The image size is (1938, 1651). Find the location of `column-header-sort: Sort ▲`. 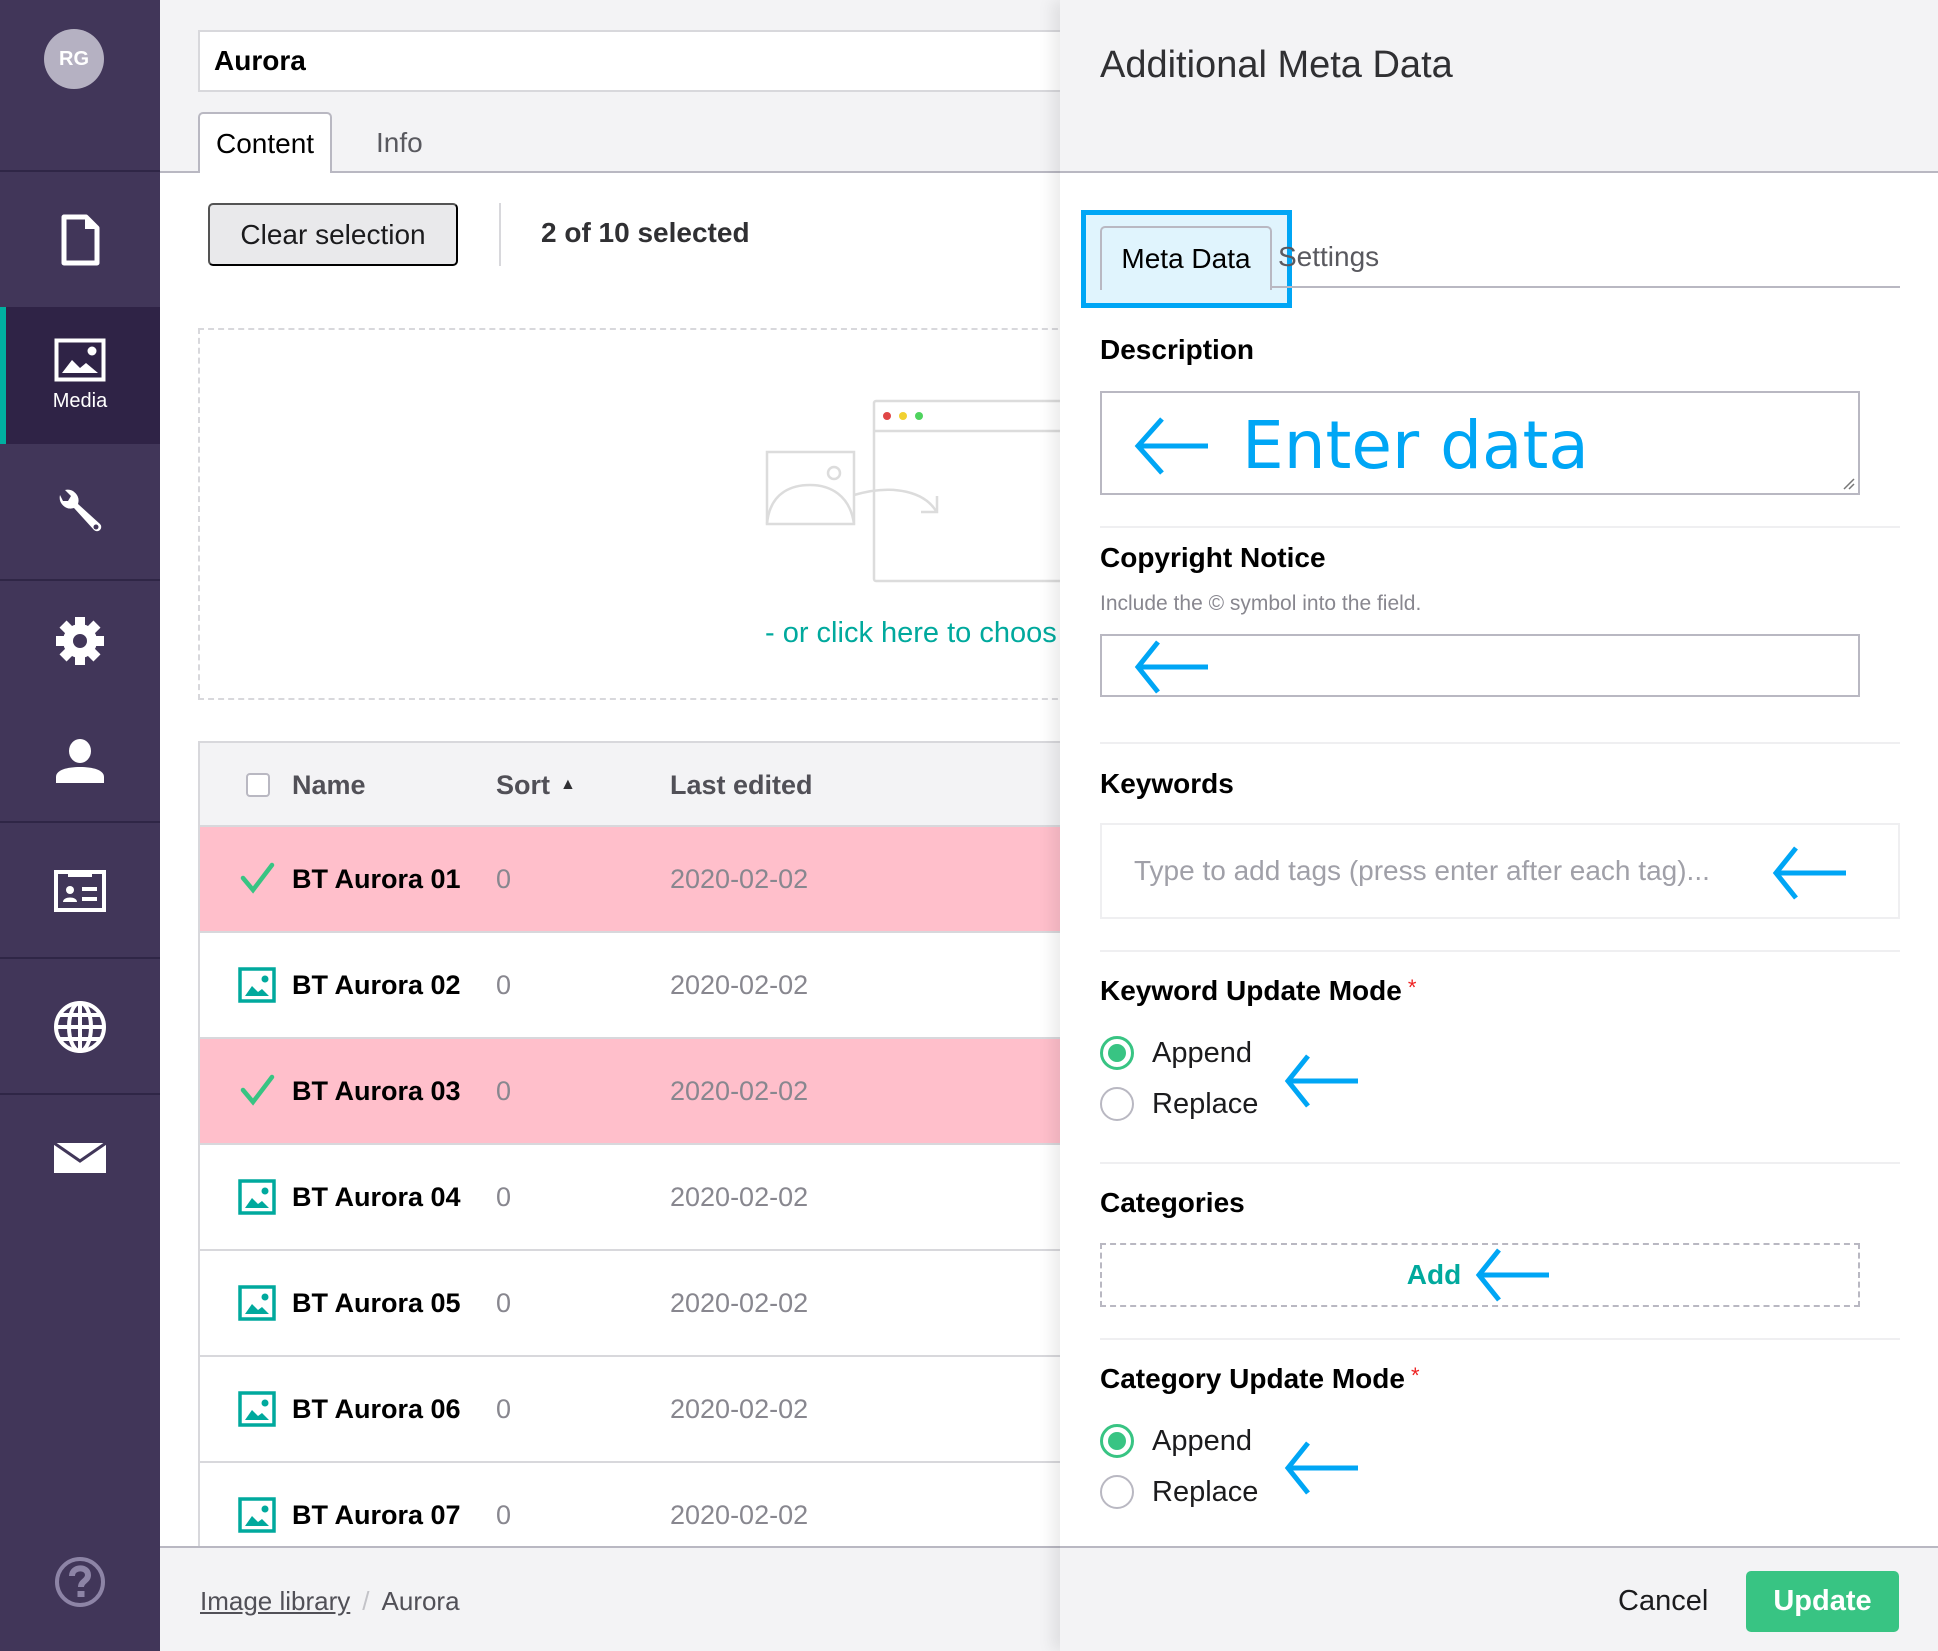

column-header-sort: Sort ▲ is located at coordinates (536, 785).